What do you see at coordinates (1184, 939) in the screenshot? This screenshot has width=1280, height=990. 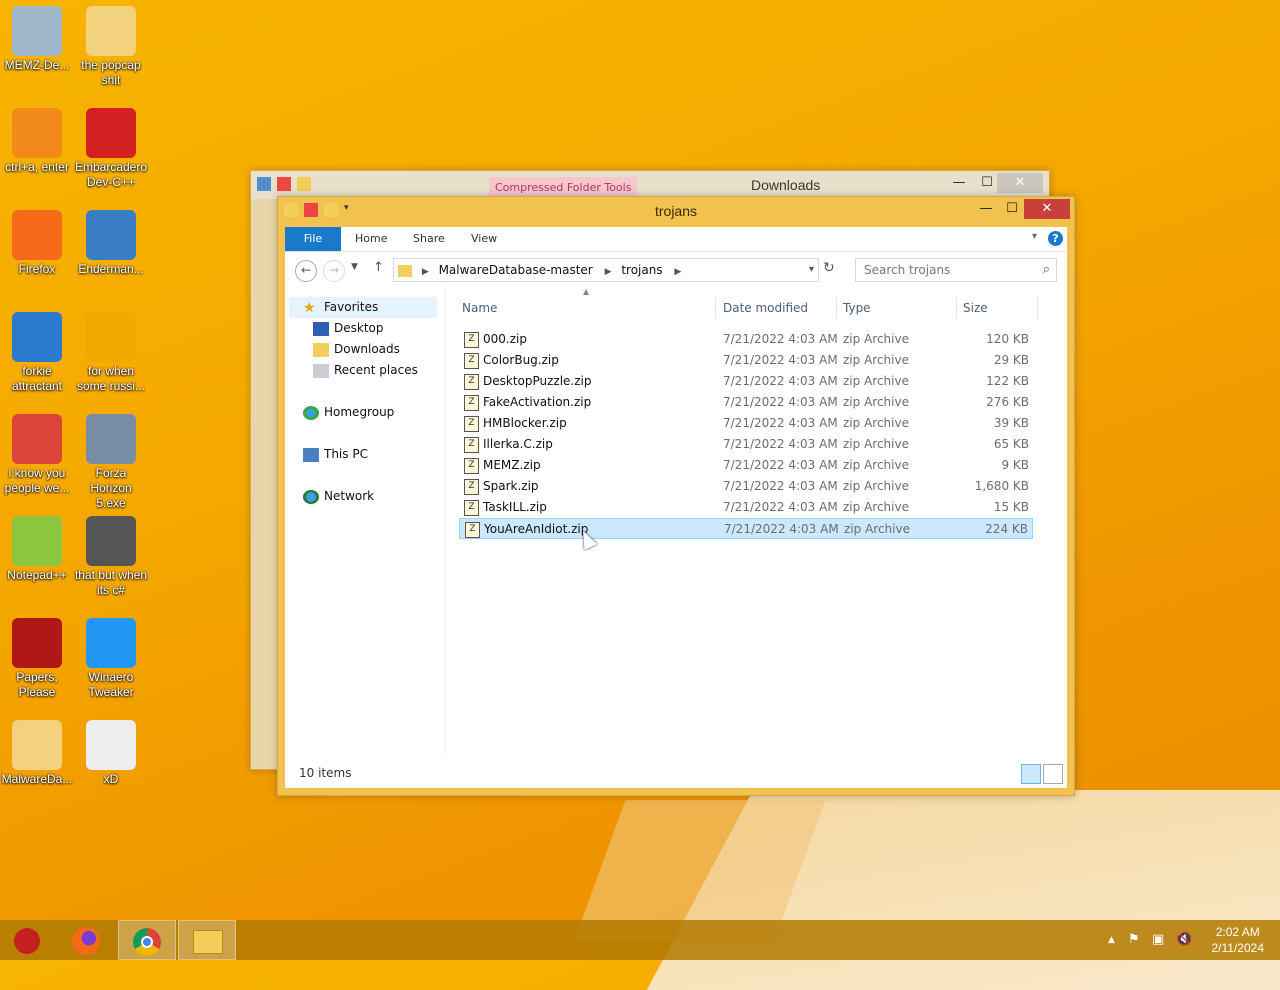 I see `volume-muted-icon: 🔇` at bounding box center [1184, 939].